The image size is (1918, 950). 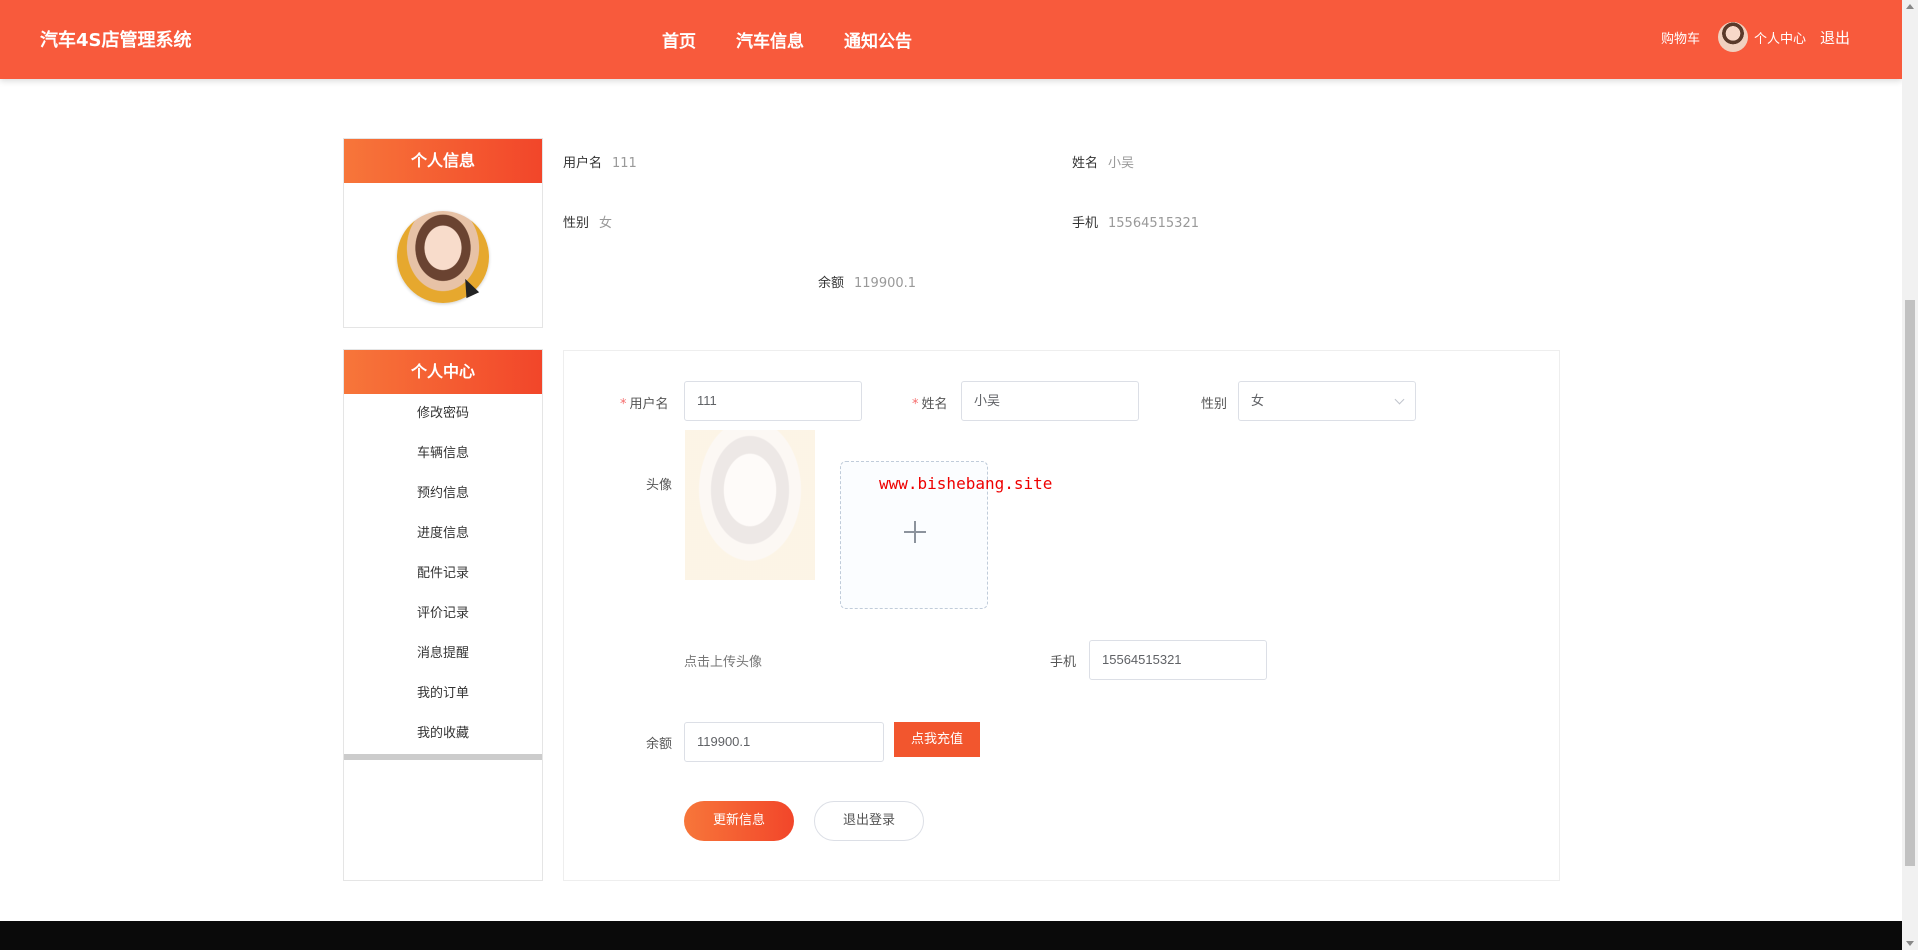 I want to click on profile-gender: 性别女, so click(x=587, y=221).